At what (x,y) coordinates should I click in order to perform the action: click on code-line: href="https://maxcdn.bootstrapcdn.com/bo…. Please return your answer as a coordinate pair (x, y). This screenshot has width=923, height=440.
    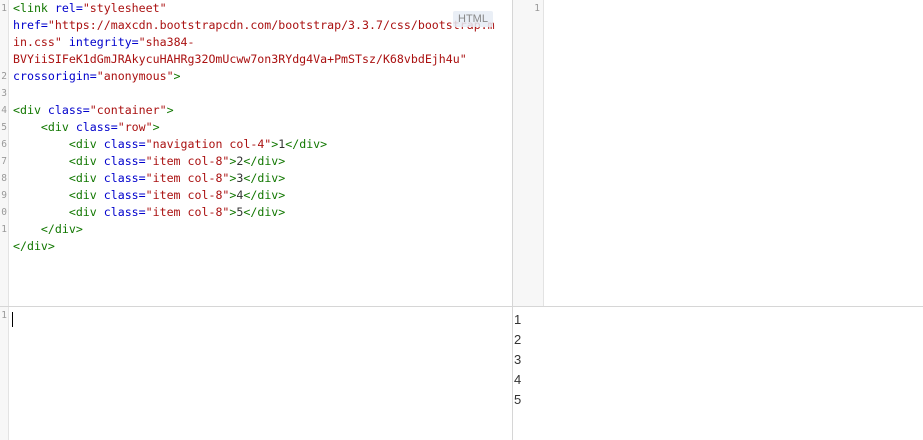
    Looking at the image, I should click on (259, 25).